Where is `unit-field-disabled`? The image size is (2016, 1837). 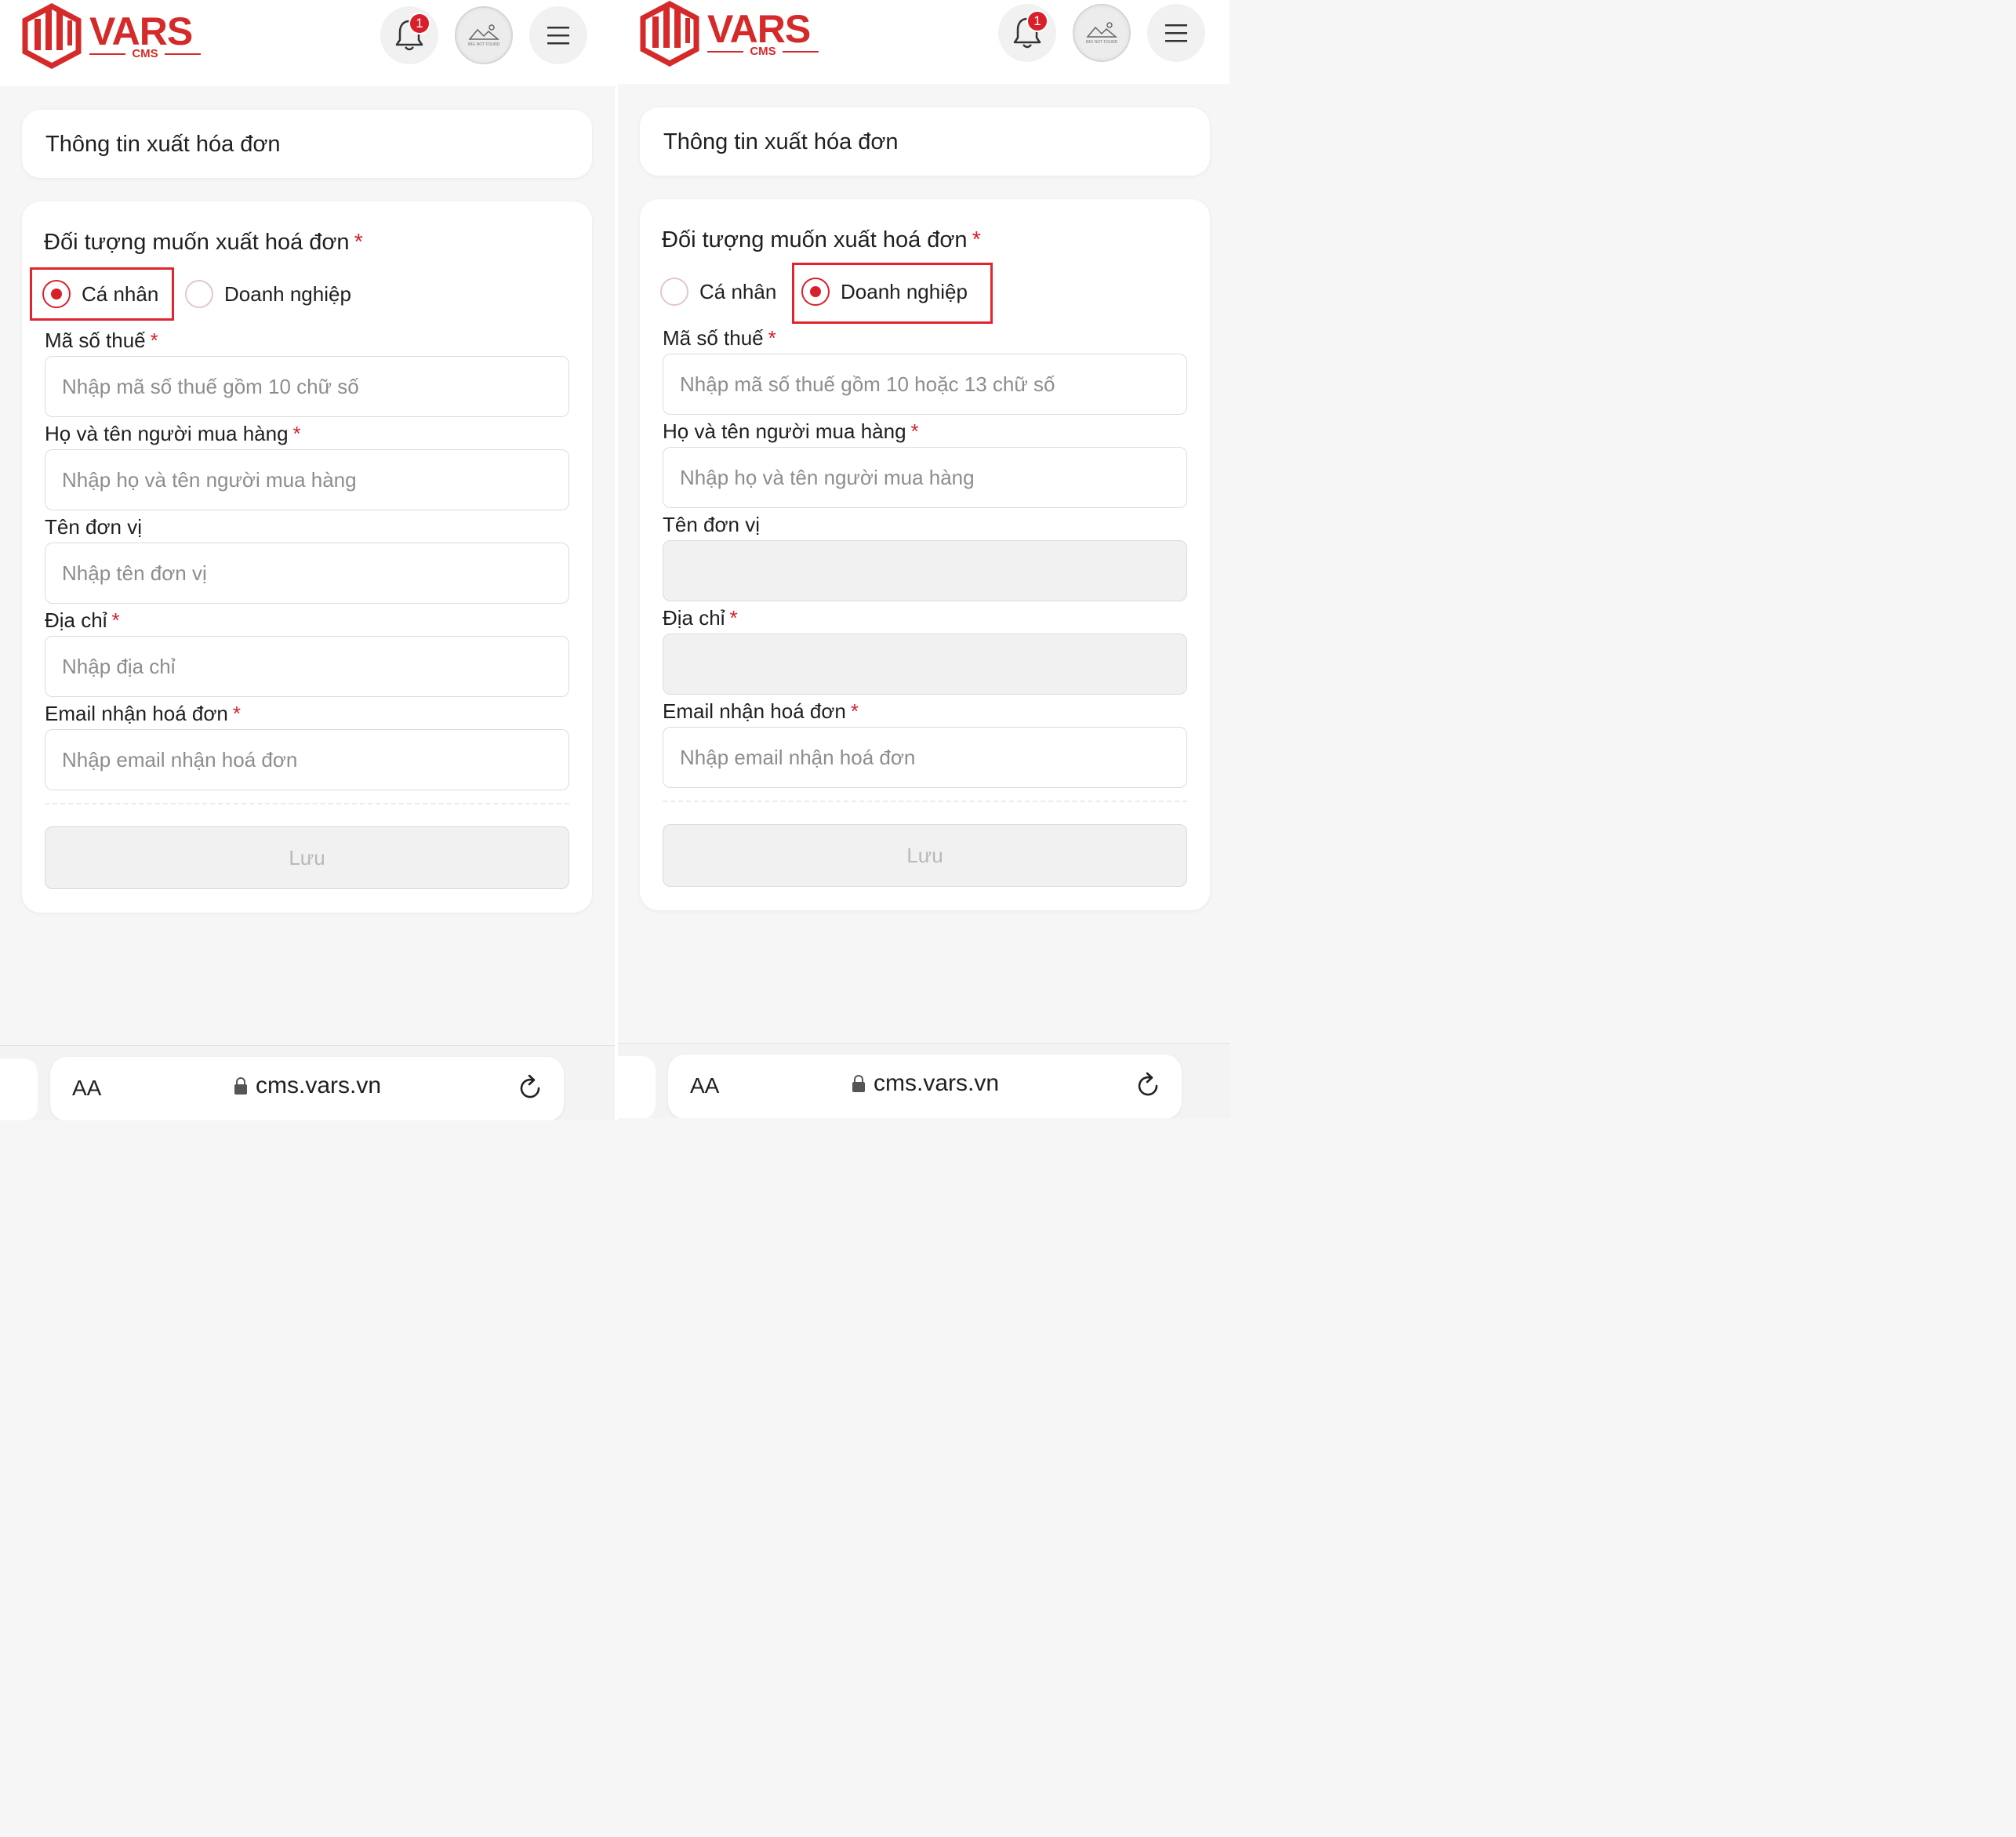
unit-field-disabled is located at coordinates (925, 570).